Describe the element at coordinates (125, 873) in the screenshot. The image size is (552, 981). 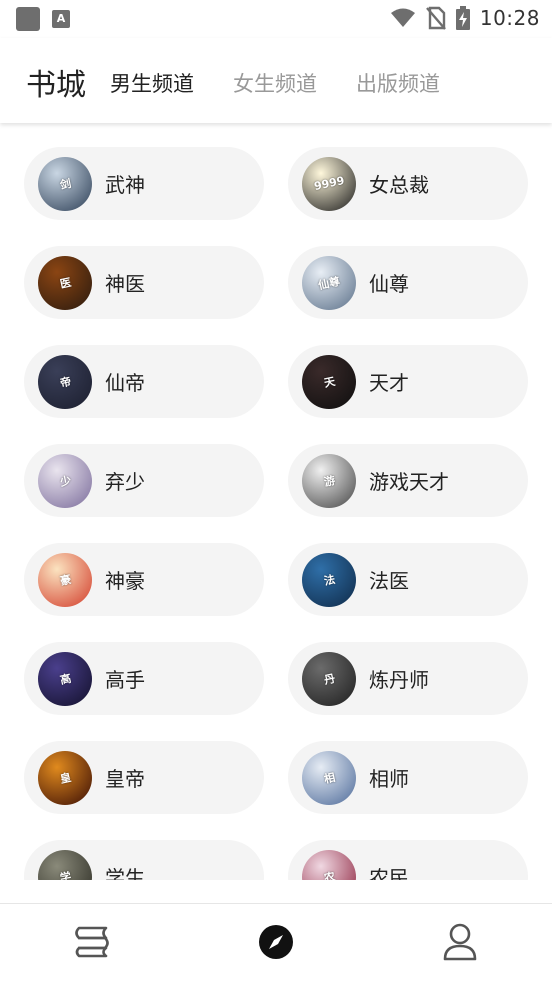
I see `category-label: 学生` at that location.